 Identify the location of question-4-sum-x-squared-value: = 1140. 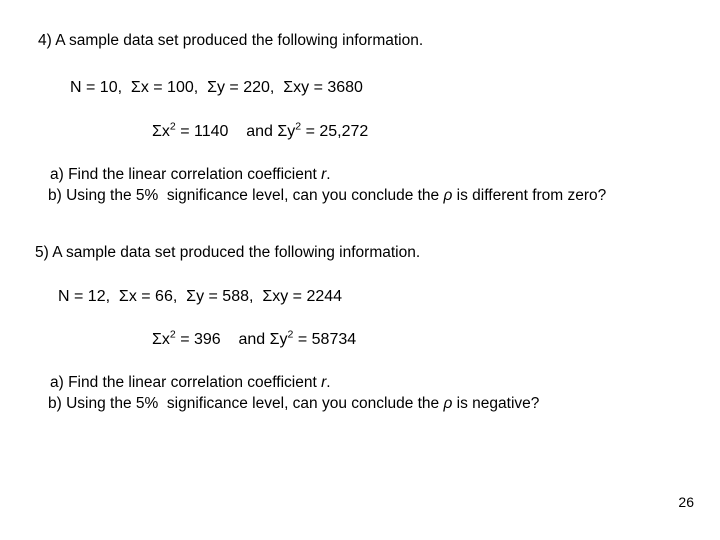
(204, 131).